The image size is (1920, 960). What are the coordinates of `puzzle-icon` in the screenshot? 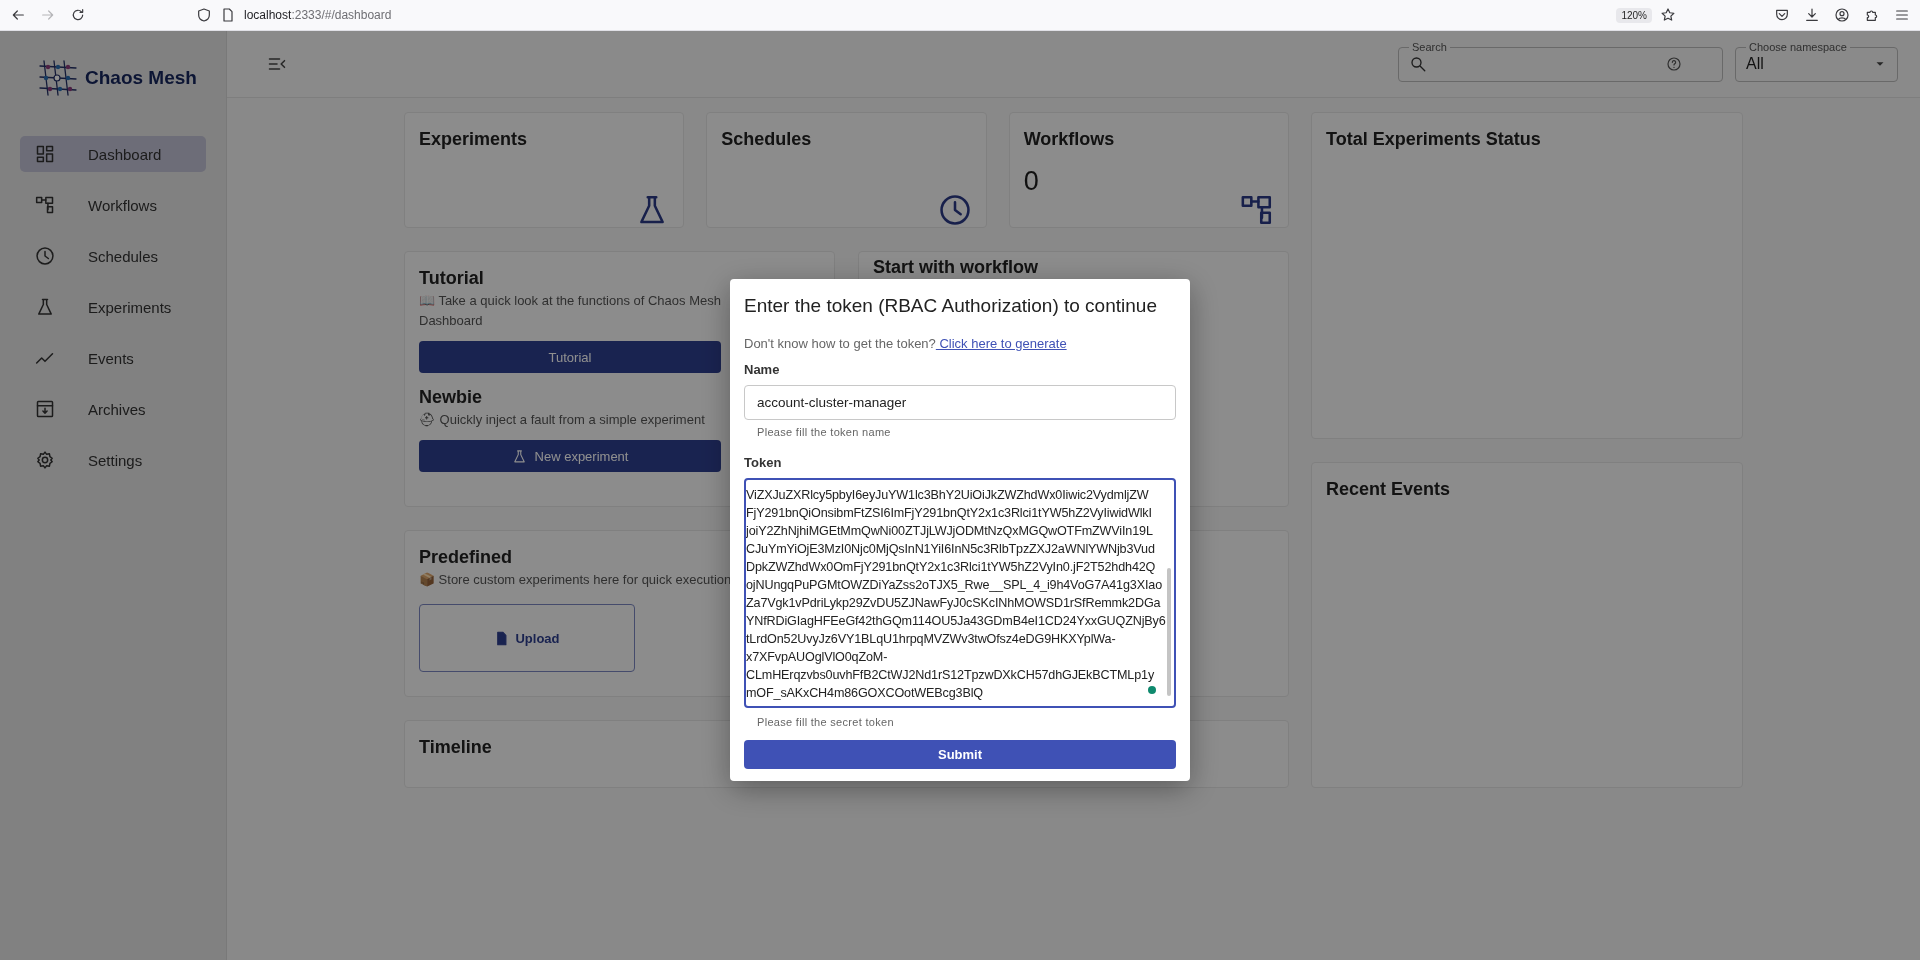 It's located at (1872, 15).